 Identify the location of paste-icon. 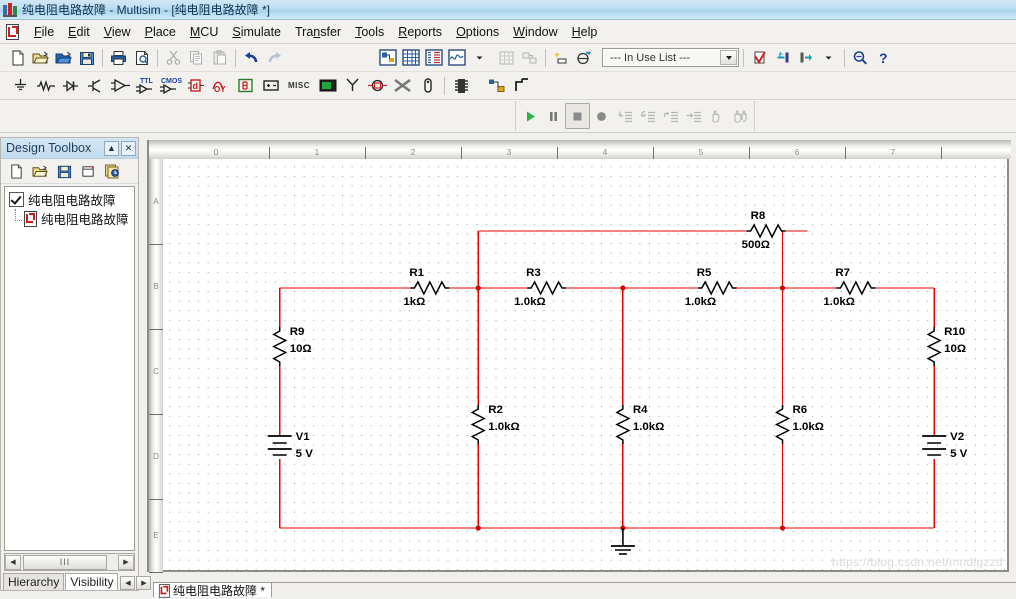
(219, 57).